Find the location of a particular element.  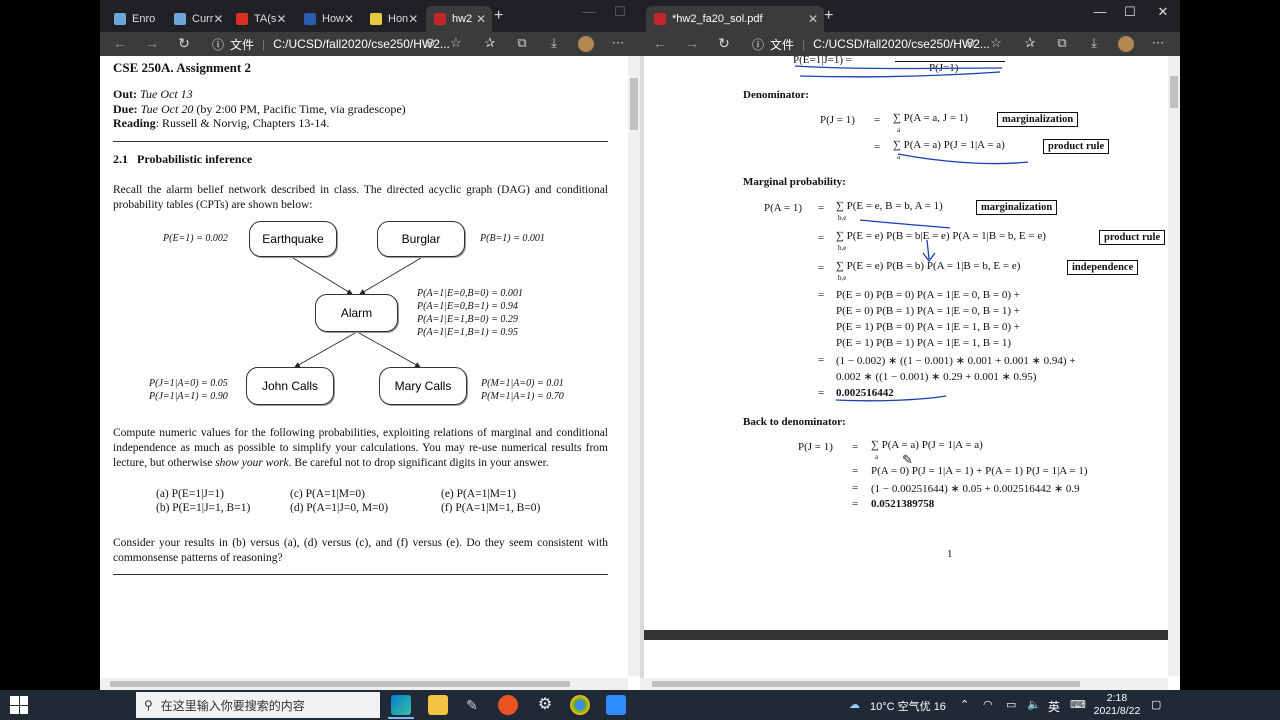

tab-hon: Hon ✕ is located at coordinates (393, 19).